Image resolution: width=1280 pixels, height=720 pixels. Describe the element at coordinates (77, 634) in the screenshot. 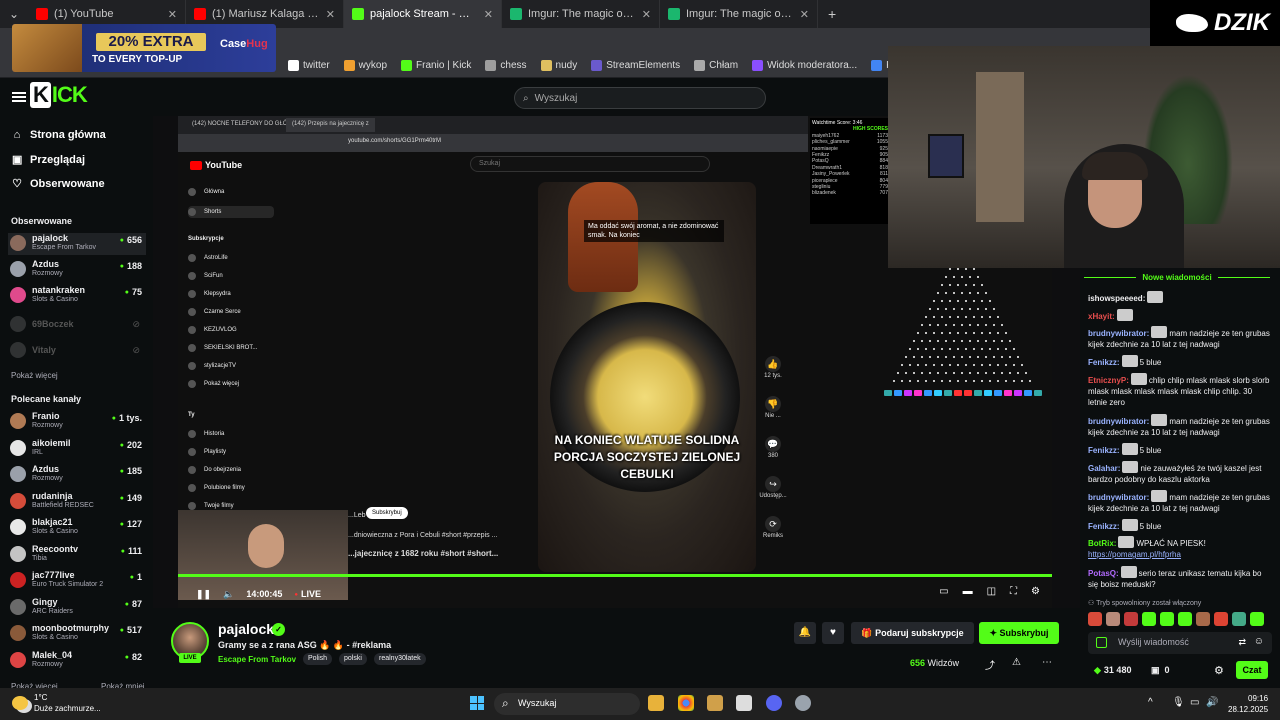

I see `sidebar-channel-moonbootmurphy: moonbootmurphySlots & Casino 517` at that location.